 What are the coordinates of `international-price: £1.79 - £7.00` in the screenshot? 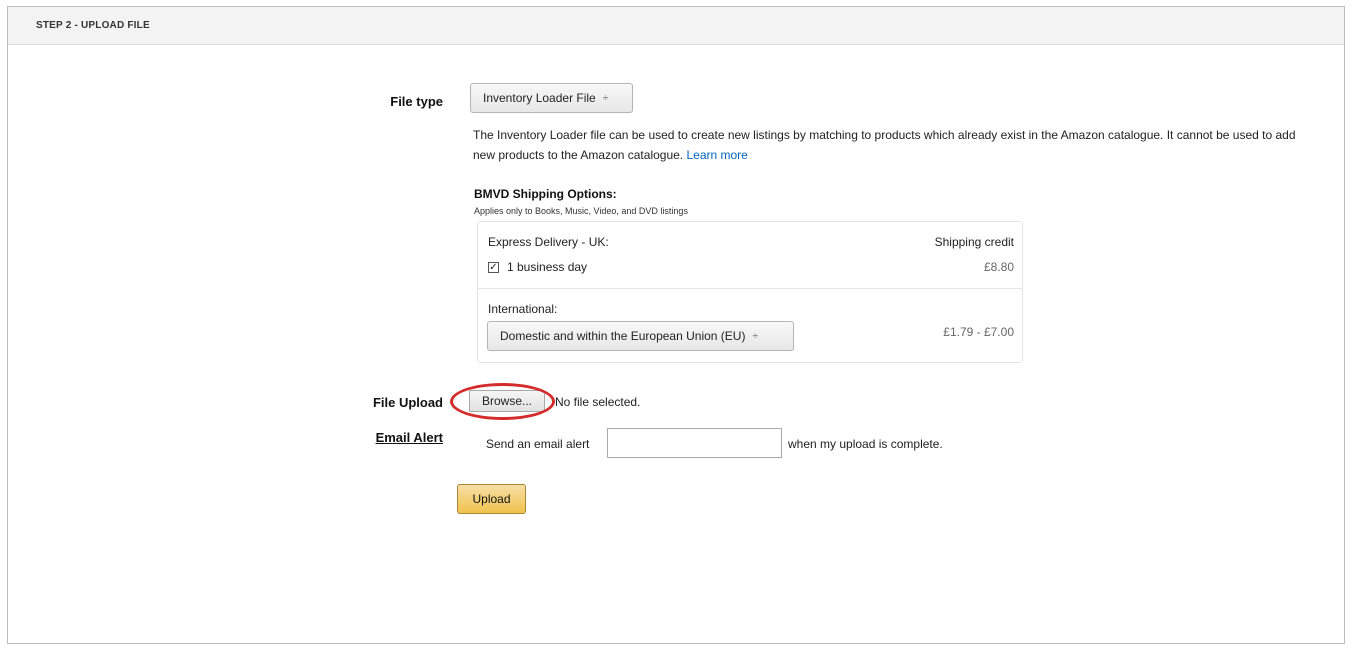 It's located at (978, 332).